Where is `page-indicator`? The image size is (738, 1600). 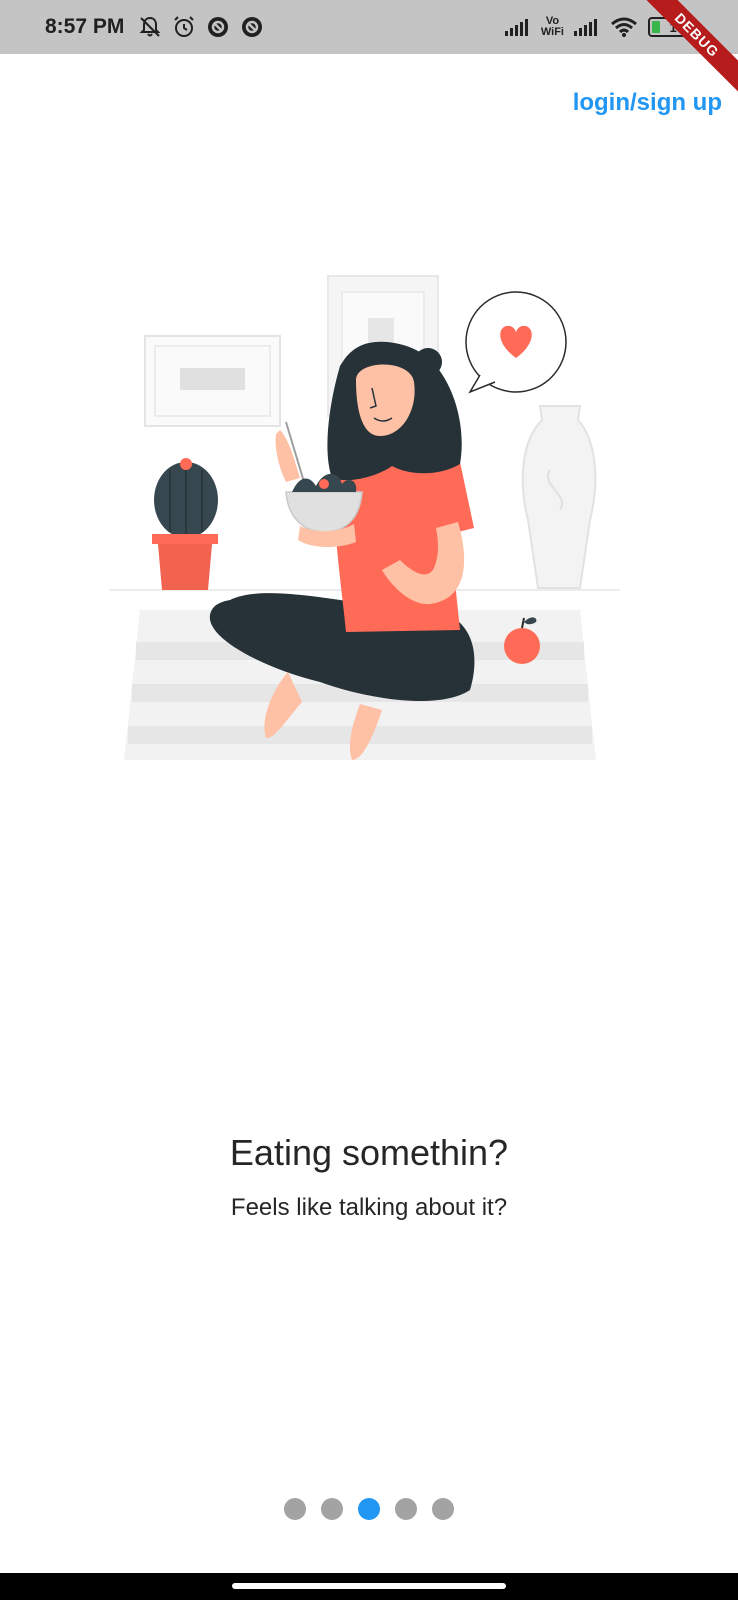
page-indicator is located at coordinates (369, 1509).